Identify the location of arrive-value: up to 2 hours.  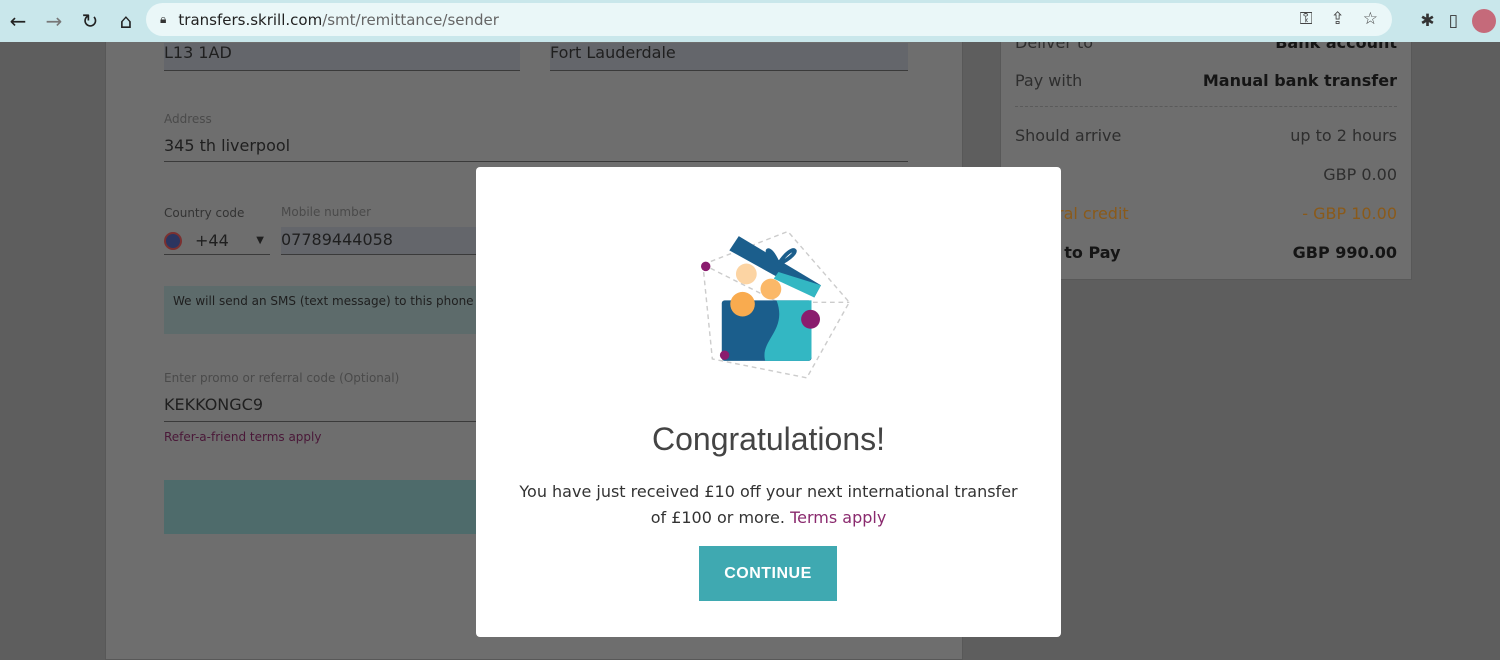
(1343, 135).